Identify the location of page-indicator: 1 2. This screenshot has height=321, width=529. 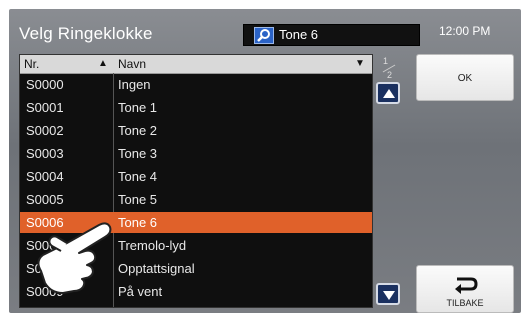
(388, 69).